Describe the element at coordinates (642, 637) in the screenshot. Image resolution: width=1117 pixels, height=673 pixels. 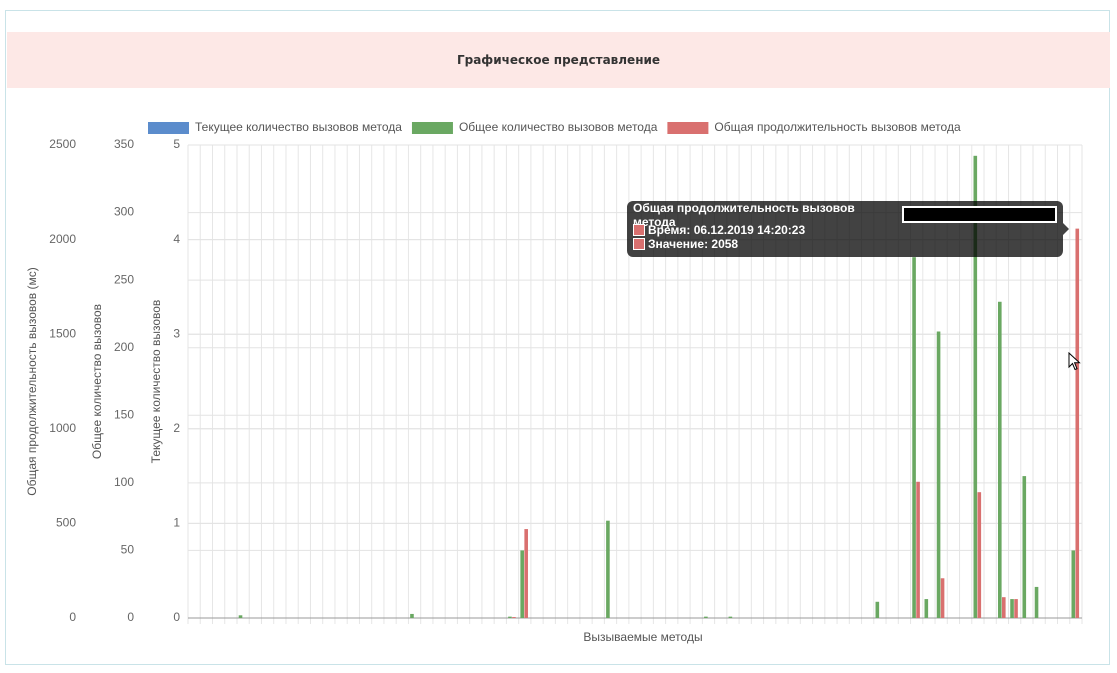
I see `x-axis-title: Вызываемые методы` at that location.